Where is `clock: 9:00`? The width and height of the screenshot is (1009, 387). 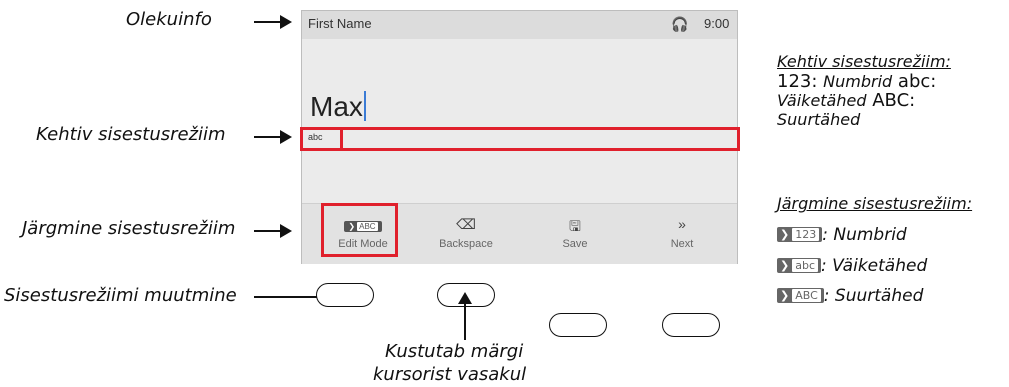 clock: 9:00 is located at coordinates (717, 23).